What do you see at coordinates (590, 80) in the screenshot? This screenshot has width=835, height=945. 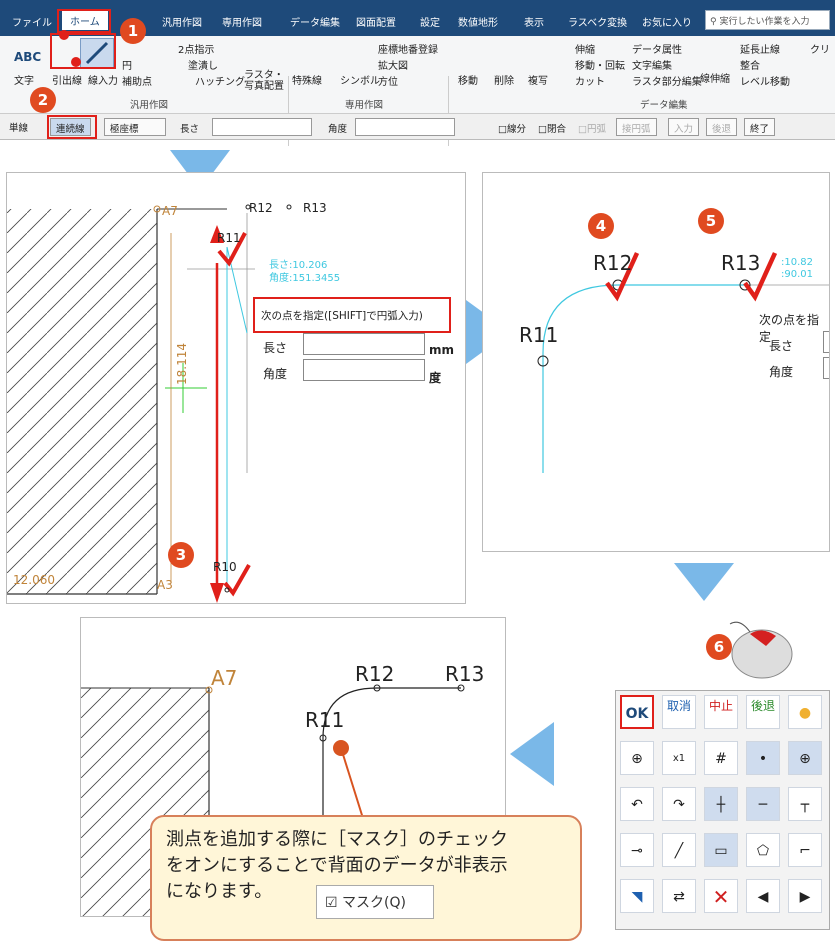 I see `cut-button: カット` at bounding box center [590, 80].